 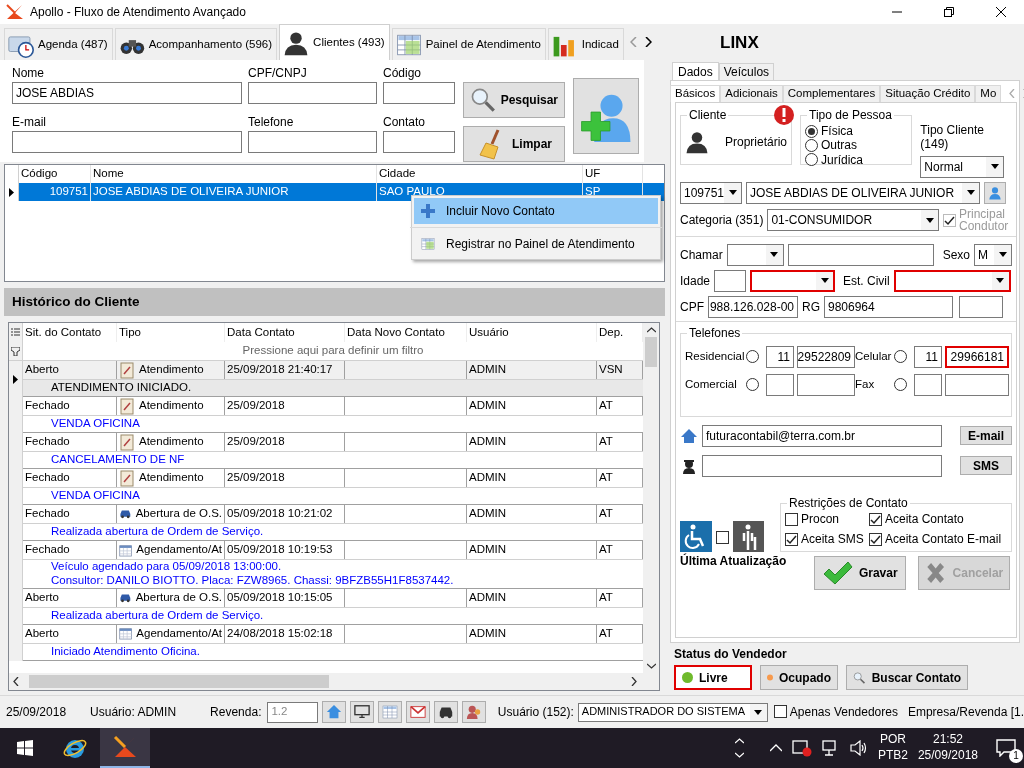 What do you see at coordinates (986, 436) in the screenshot?
I see `email-button: E-mail` at bounding box center [986, 436].